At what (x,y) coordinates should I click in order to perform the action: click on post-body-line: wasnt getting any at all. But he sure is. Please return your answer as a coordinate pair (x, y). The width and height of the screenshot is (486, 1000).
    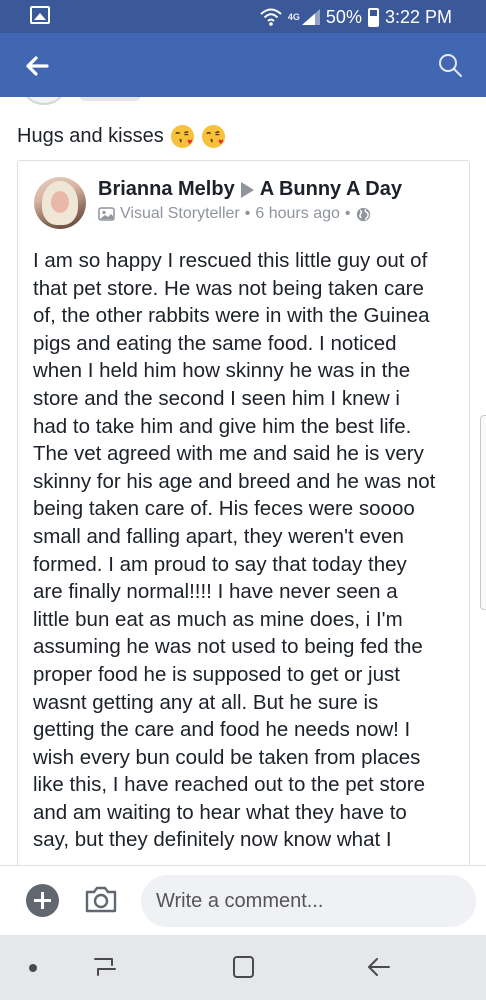
    Looking at the image, I should click on (206, 702).